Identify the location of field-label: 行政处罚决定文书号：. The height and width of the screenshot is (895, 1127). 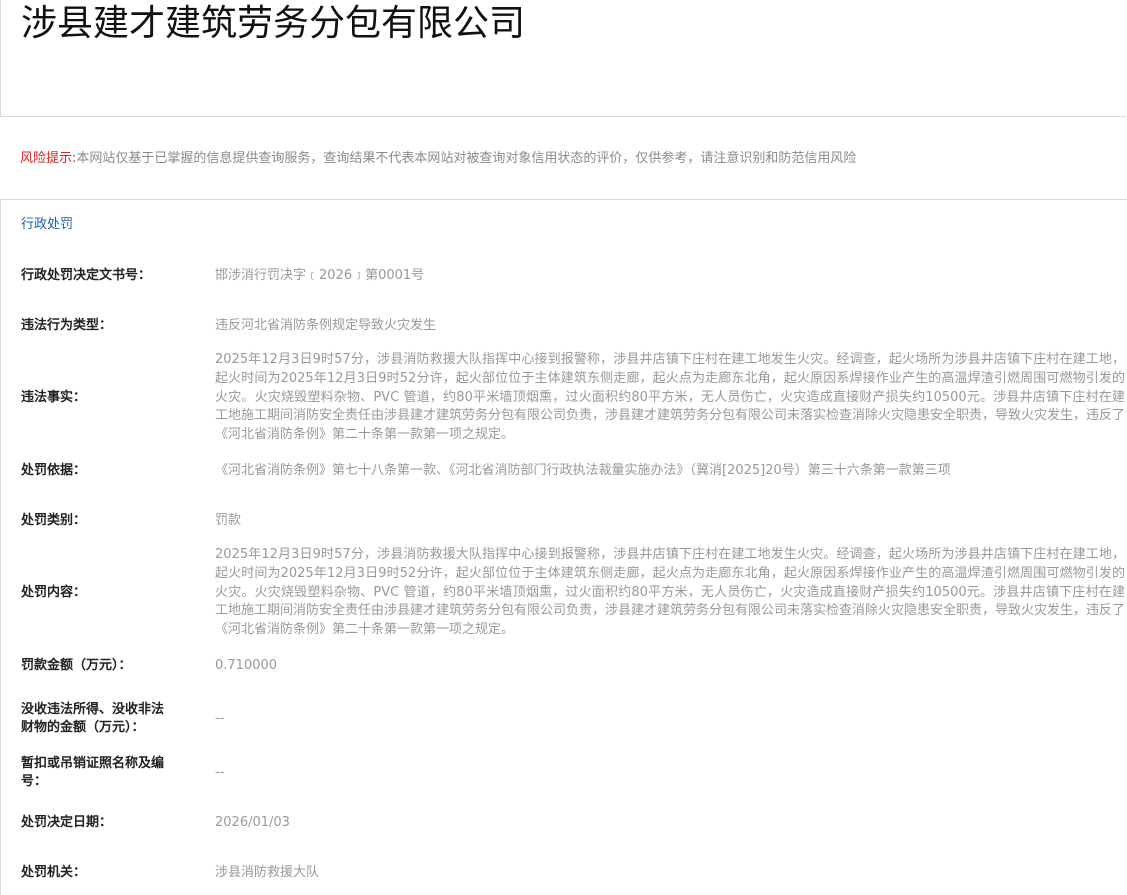
(86, 275).